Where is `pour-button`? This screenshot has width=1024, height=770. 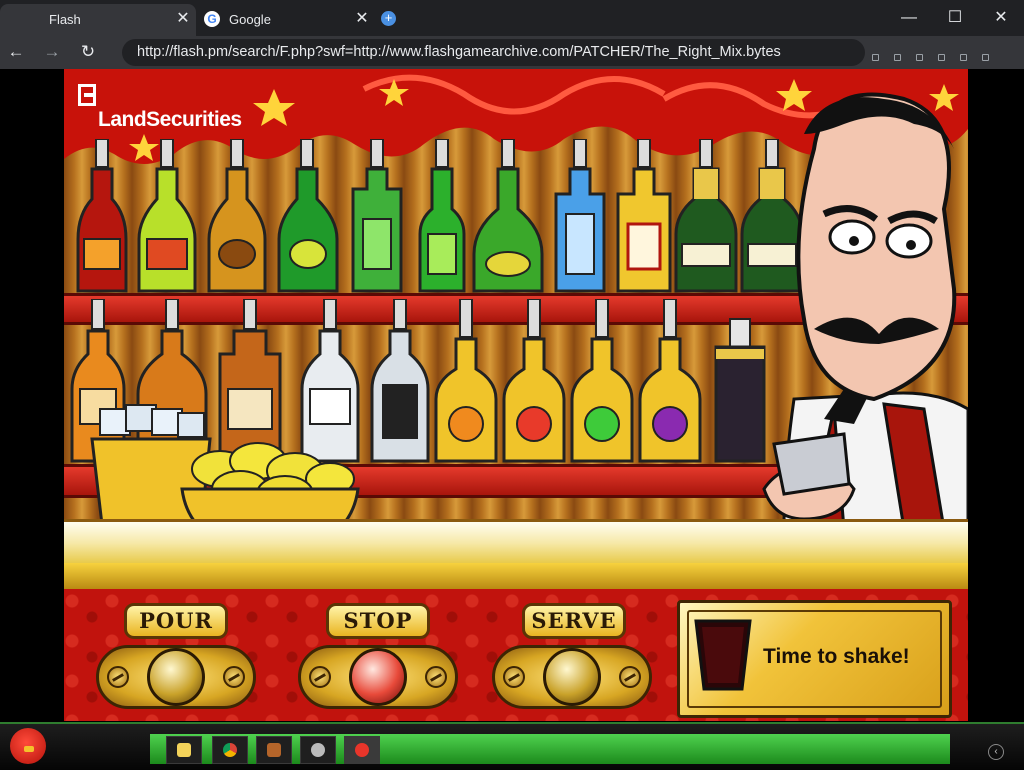 pour-button is located at coordinates (176, 677).